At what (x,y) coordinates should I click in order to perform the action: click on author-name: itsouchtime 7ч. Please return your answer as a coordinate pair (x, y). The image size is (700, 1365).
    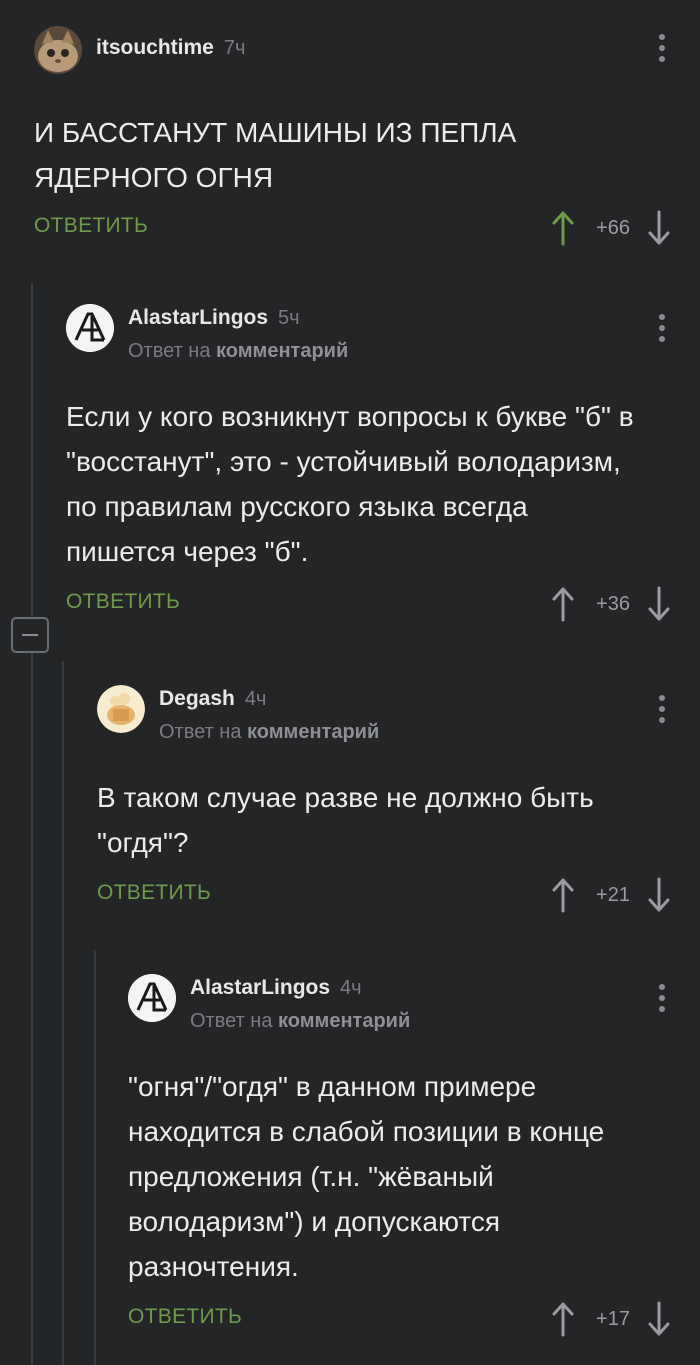
    Looking at the image, I should click on (170, 48).